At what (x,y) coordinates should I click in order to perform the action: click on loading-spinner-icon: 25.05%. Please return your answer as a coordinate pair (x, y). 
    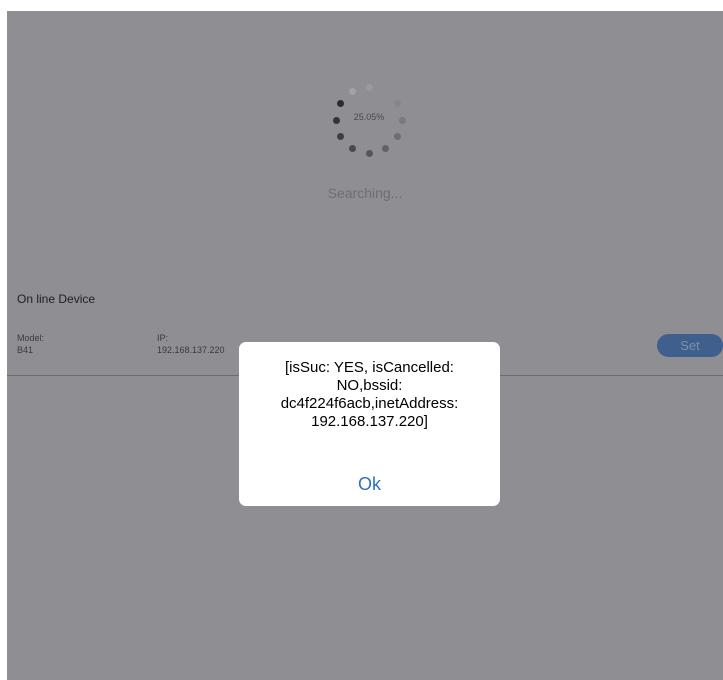
    Looking at the image, I should click on (369, 120).